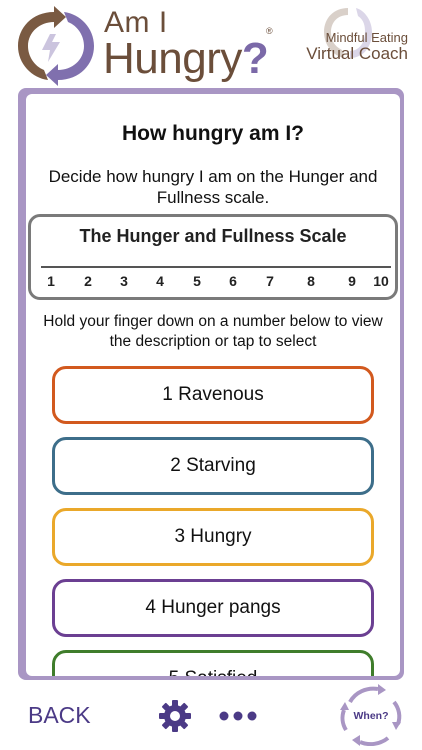  What do you see at coordinates (175, 716) in the screenshot?
I see `gear-icon` at bounding box center [175, 716].